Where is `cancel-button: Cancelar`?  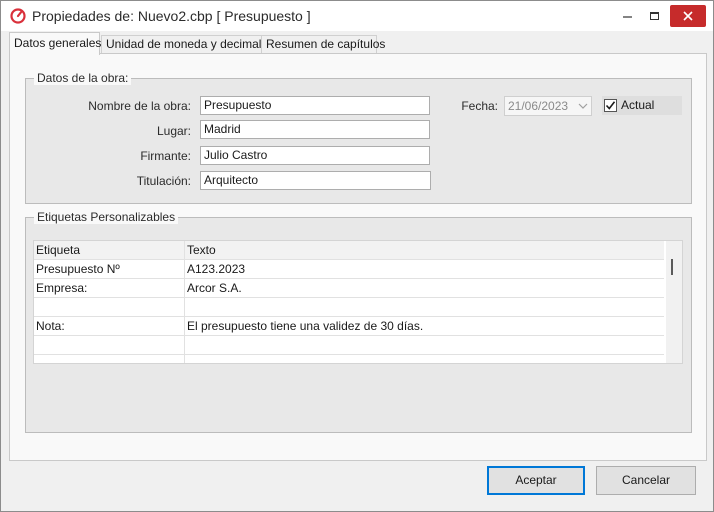
cancel-button: Cancelar is located at coordinates (646, 480).